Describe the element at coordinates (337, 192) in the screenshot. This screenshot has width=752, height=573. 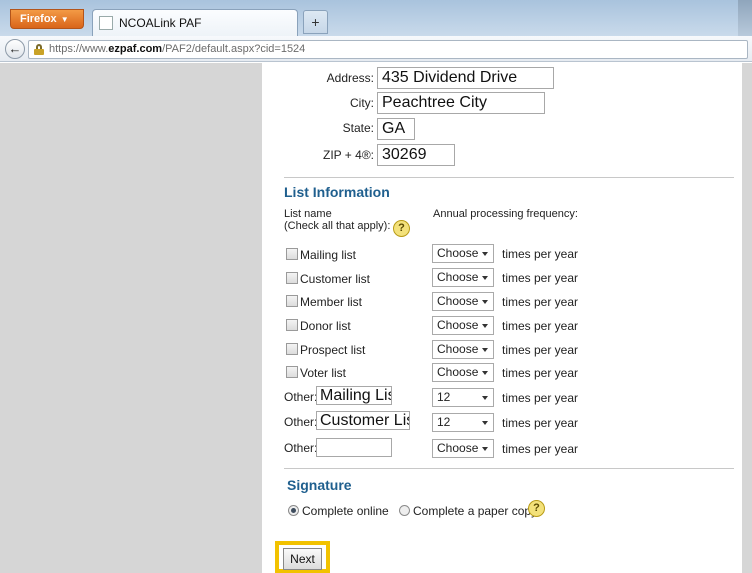
I see `list-information-title: List Information` at that location.